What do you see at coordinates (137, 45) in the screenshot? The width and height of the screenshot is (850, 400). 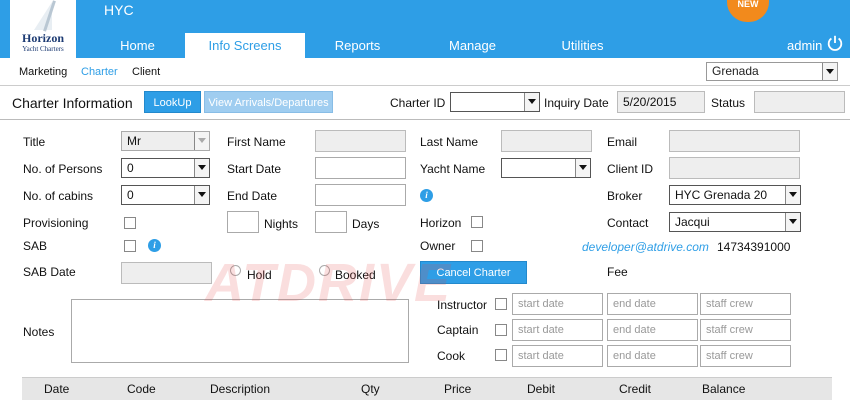 I see `tab-home: Home` at bounding box center [137, 45].